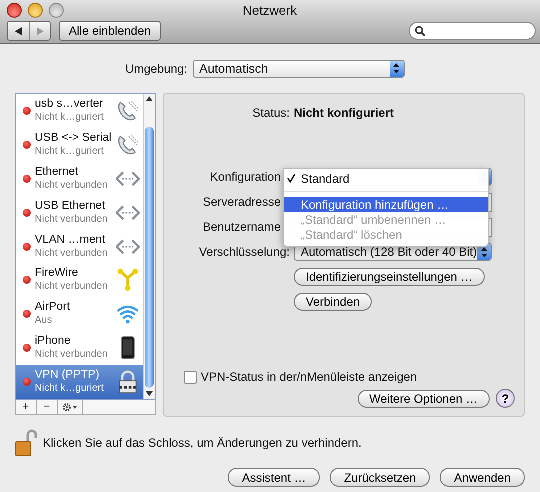 This screenshot has height=492, width=540. I want to click on field-label: Konfiguration, so click(245, 177).